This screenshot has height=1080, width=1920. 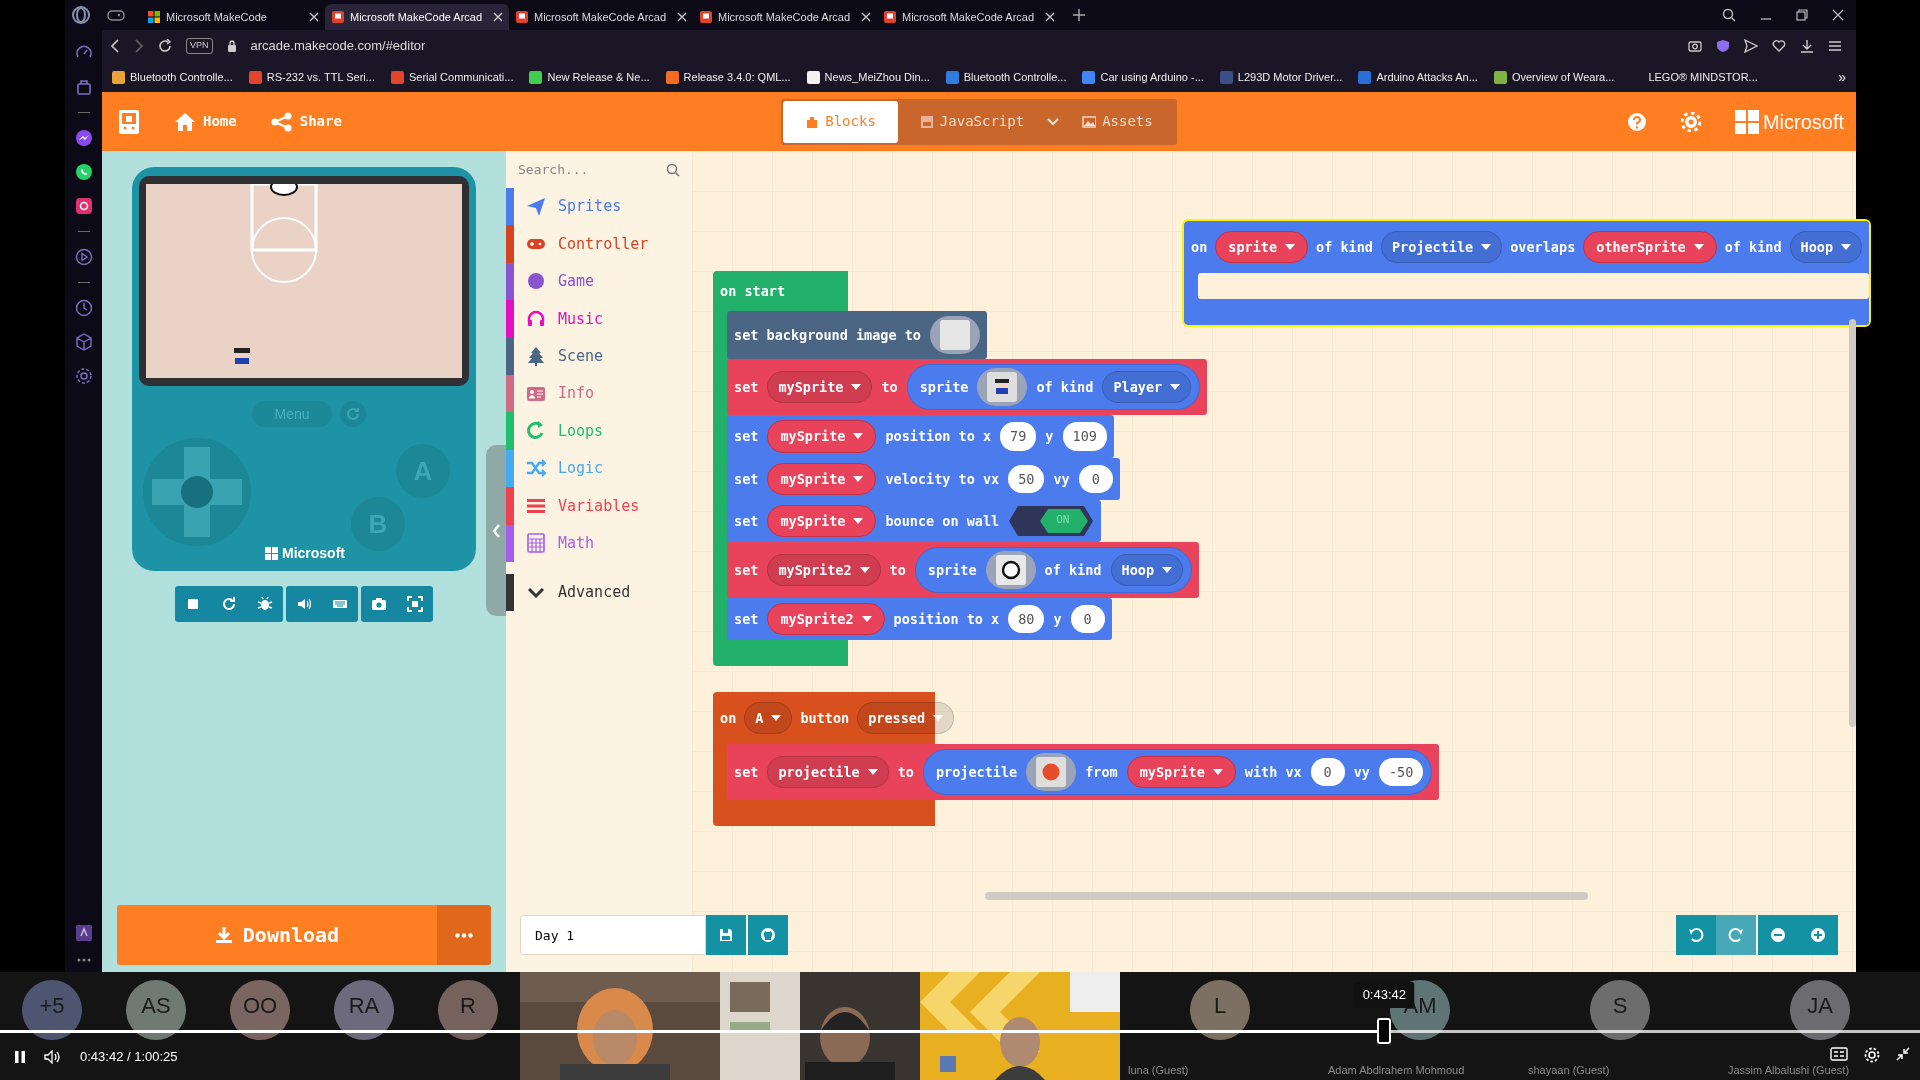 What do you see at coordinates (115, 46) in the screenshot?
I see `back-icon` at bounding box center [115, 46].